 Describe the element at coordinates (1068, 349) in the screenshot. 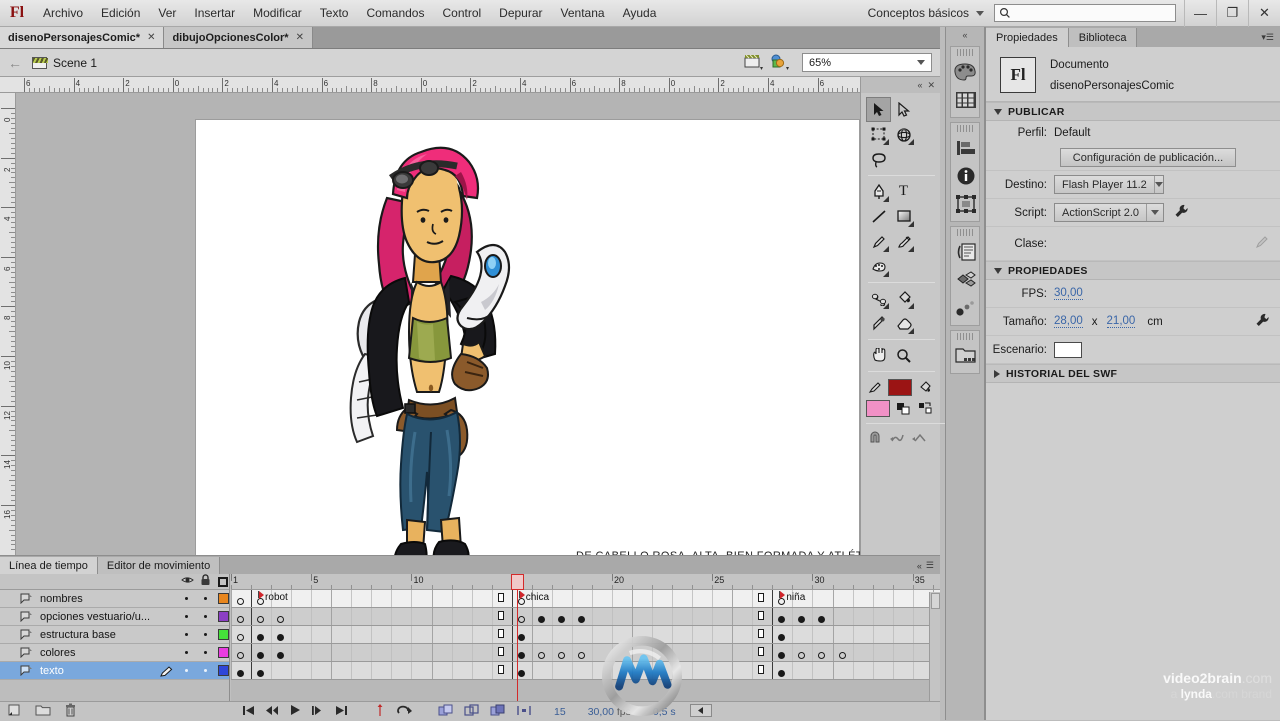

I see `stage-color-swatch` at that location.